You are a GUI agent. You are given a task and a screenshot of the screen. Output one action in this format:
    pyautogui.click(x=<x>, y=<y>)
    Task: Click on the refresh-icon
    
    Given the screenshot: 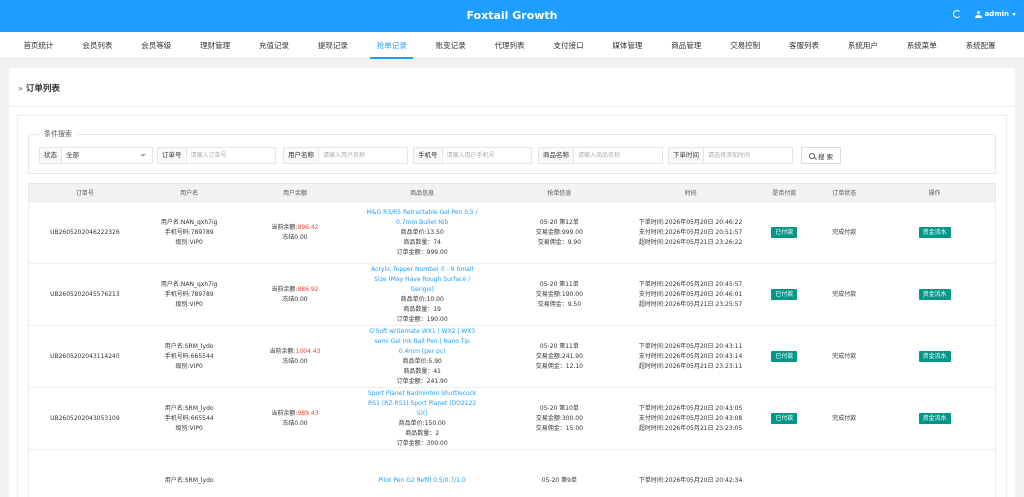 What is the action you would take?
    pyautogui.click(x=956, y=14)
    